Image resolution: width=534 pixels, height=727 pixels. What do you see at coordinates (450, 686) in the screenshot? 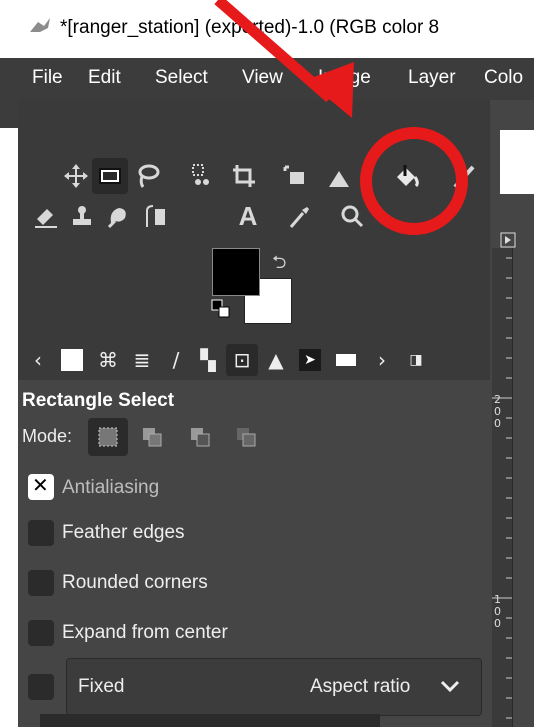
I see `chevron-down-icon` at bounding box center [450, 686].